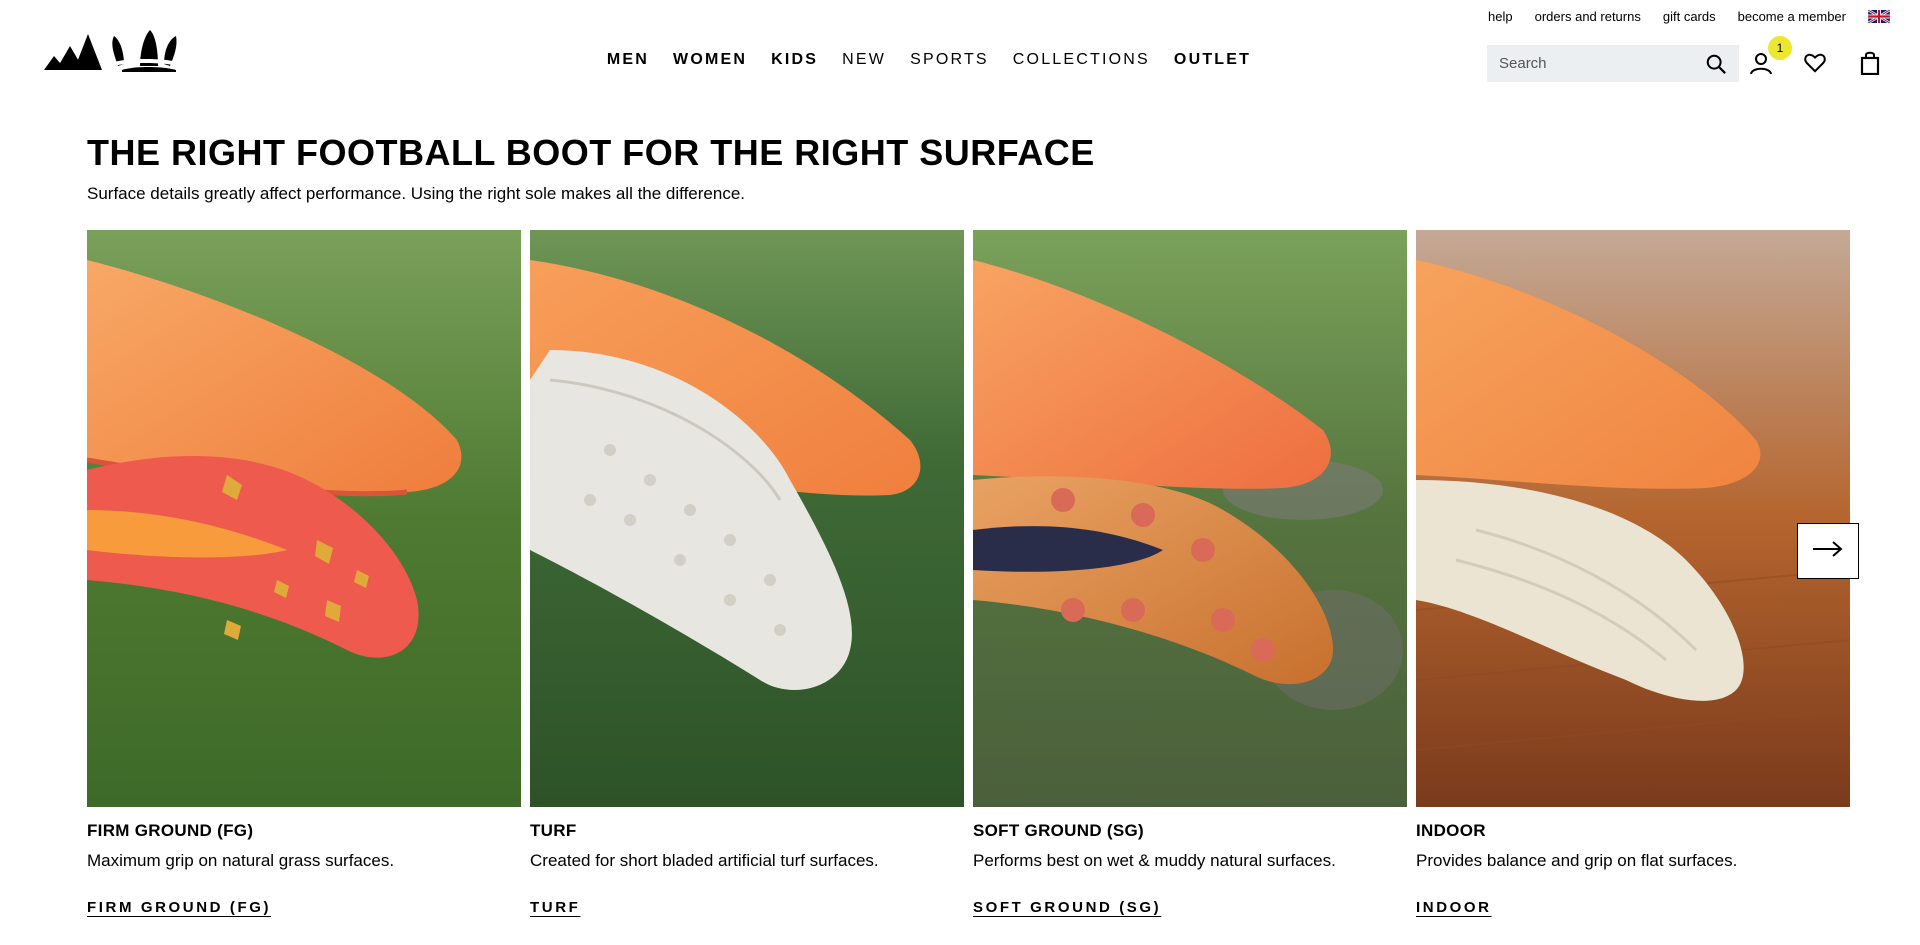 The height and width of the screenshot is (945, 1920). What do you see at coordinates (1190, 518) in the screenshot?
I see `soft-ground-boot-image` at bounding box center [1190, 518].